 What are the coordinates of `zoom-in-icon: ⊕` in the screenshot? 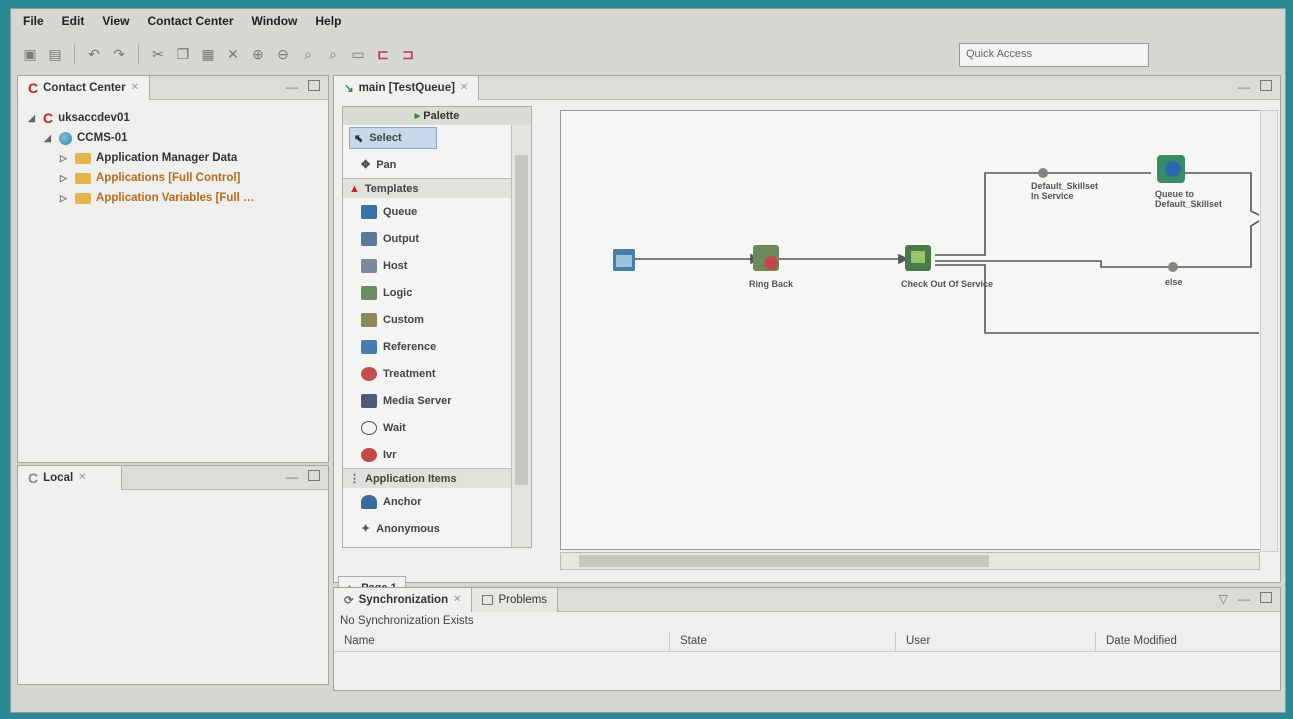 It's located at (258, 54).